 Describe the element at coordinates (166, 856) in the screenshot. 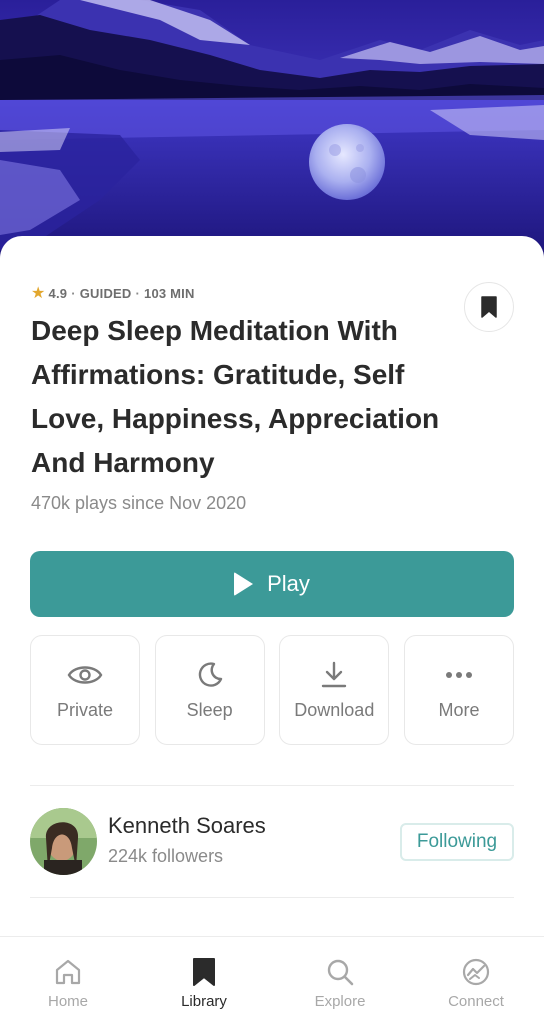

I see `author-followers: 224k followers` at that location.